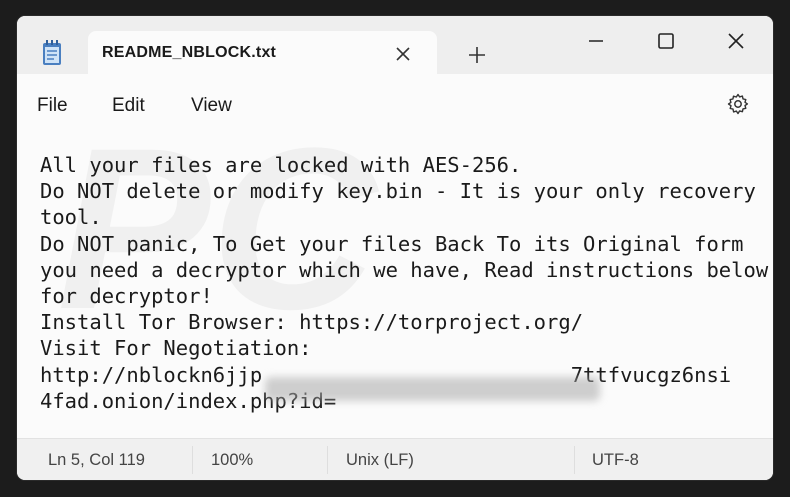  Describe the element at coordinates (666, 41) in the screenshot. I see `maximize-icon` at that location.